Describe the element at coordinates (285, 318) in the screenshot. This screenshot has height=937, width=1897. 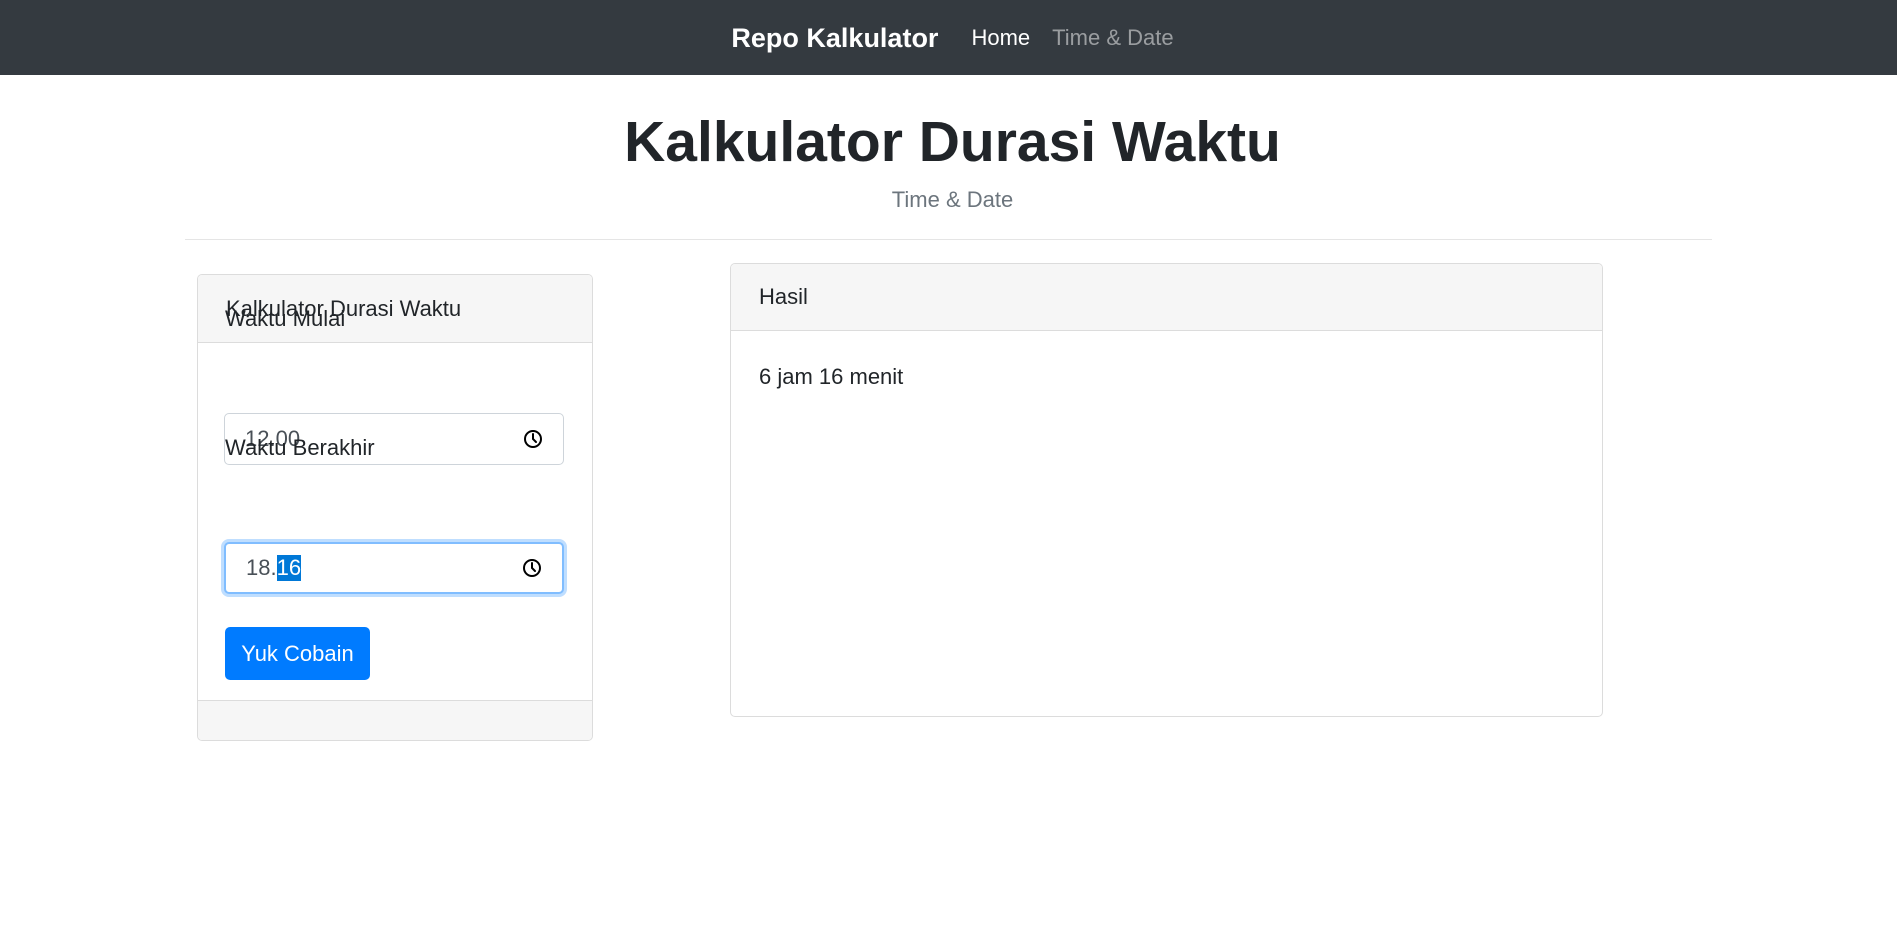
I see `start-time-label: Waktu Mulai` at that location.